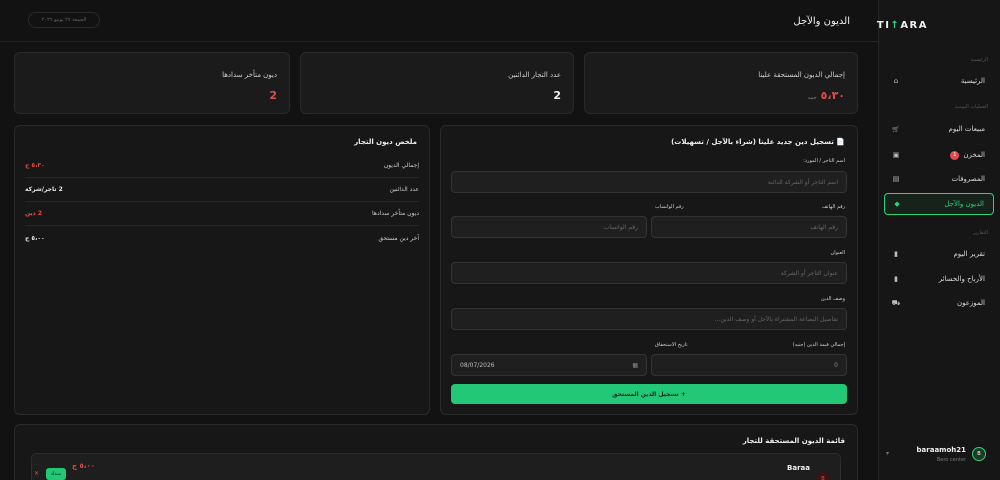 Image resolution: width=1000 pixels, height=480 pixels. I want to click on summary-row: ديون متأخر سدادها 2 دين, so click(222, 214).